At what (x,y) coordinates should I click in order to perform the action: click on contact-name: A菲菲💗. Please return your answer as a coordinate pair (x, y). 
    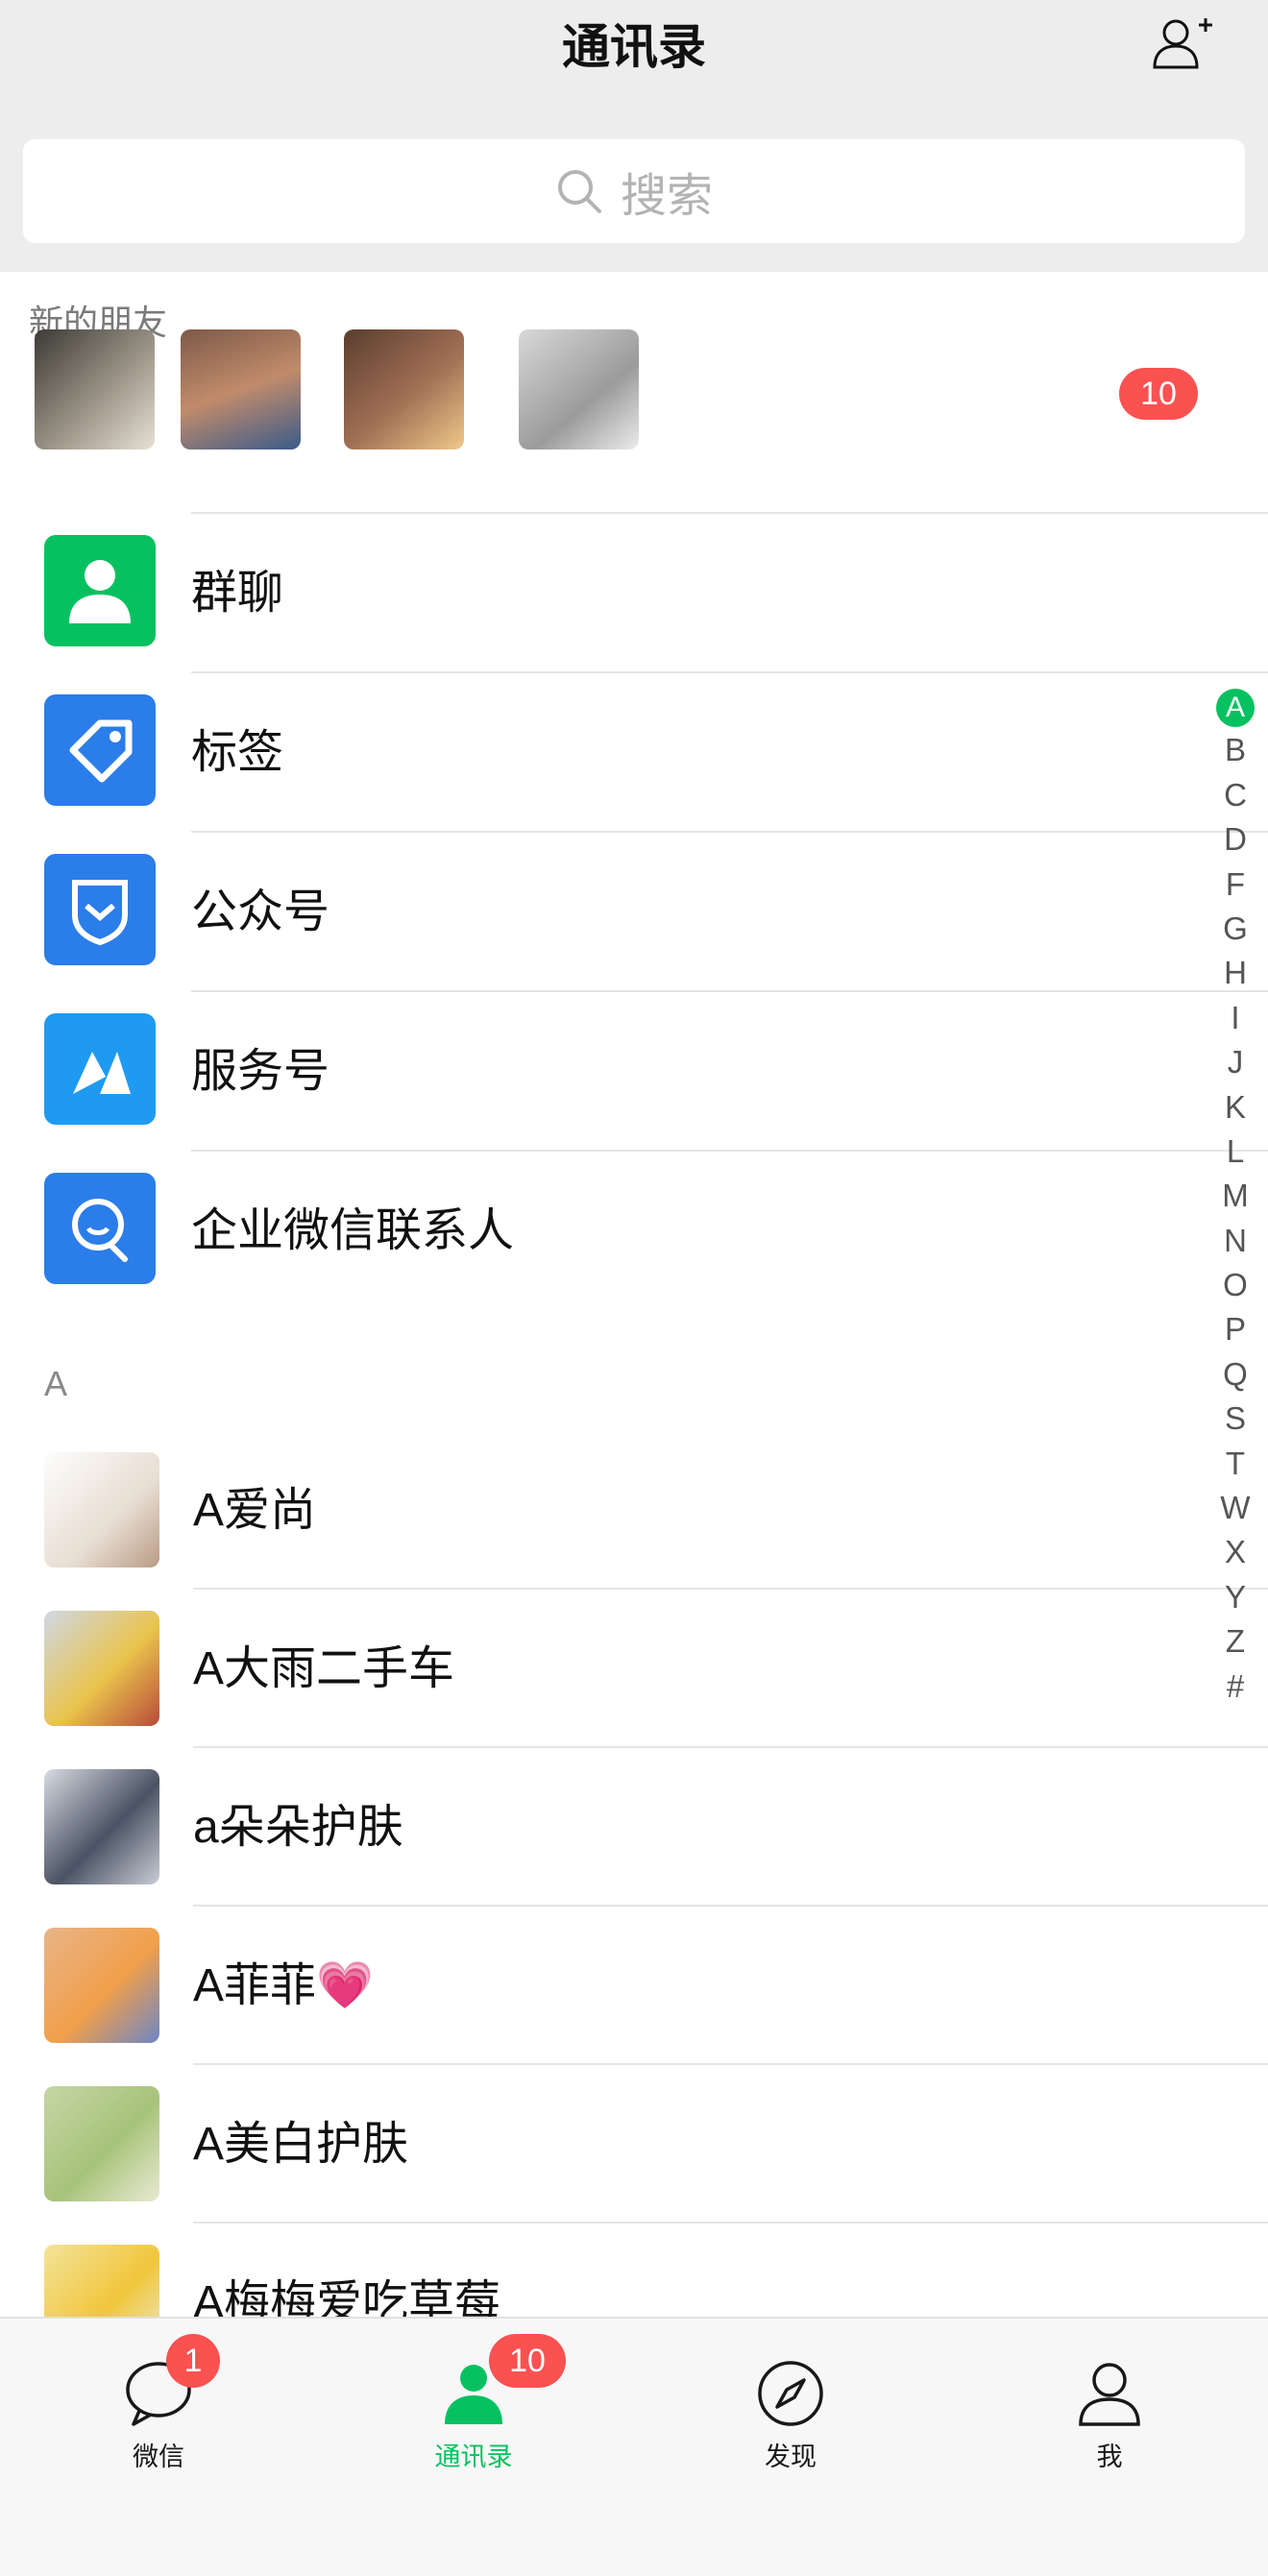
    Looking at the image, I should click on (283, 1986).